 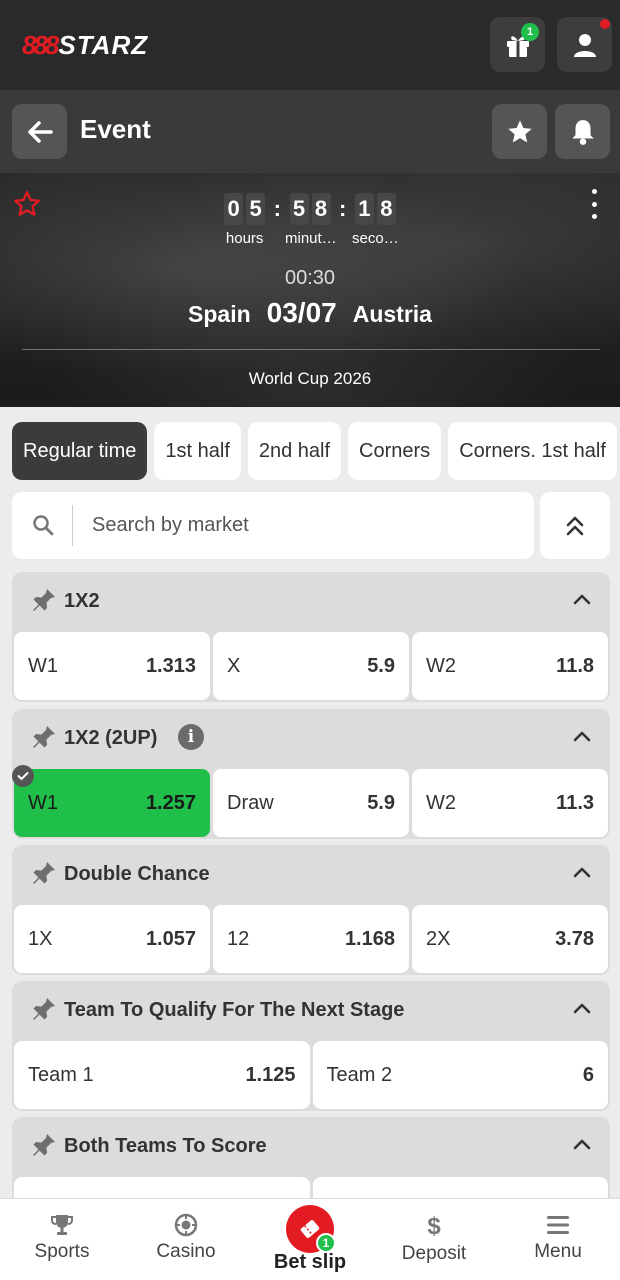 I want to click on match-teams: Spain 03/07 Austria, so click(x=310, y=313).